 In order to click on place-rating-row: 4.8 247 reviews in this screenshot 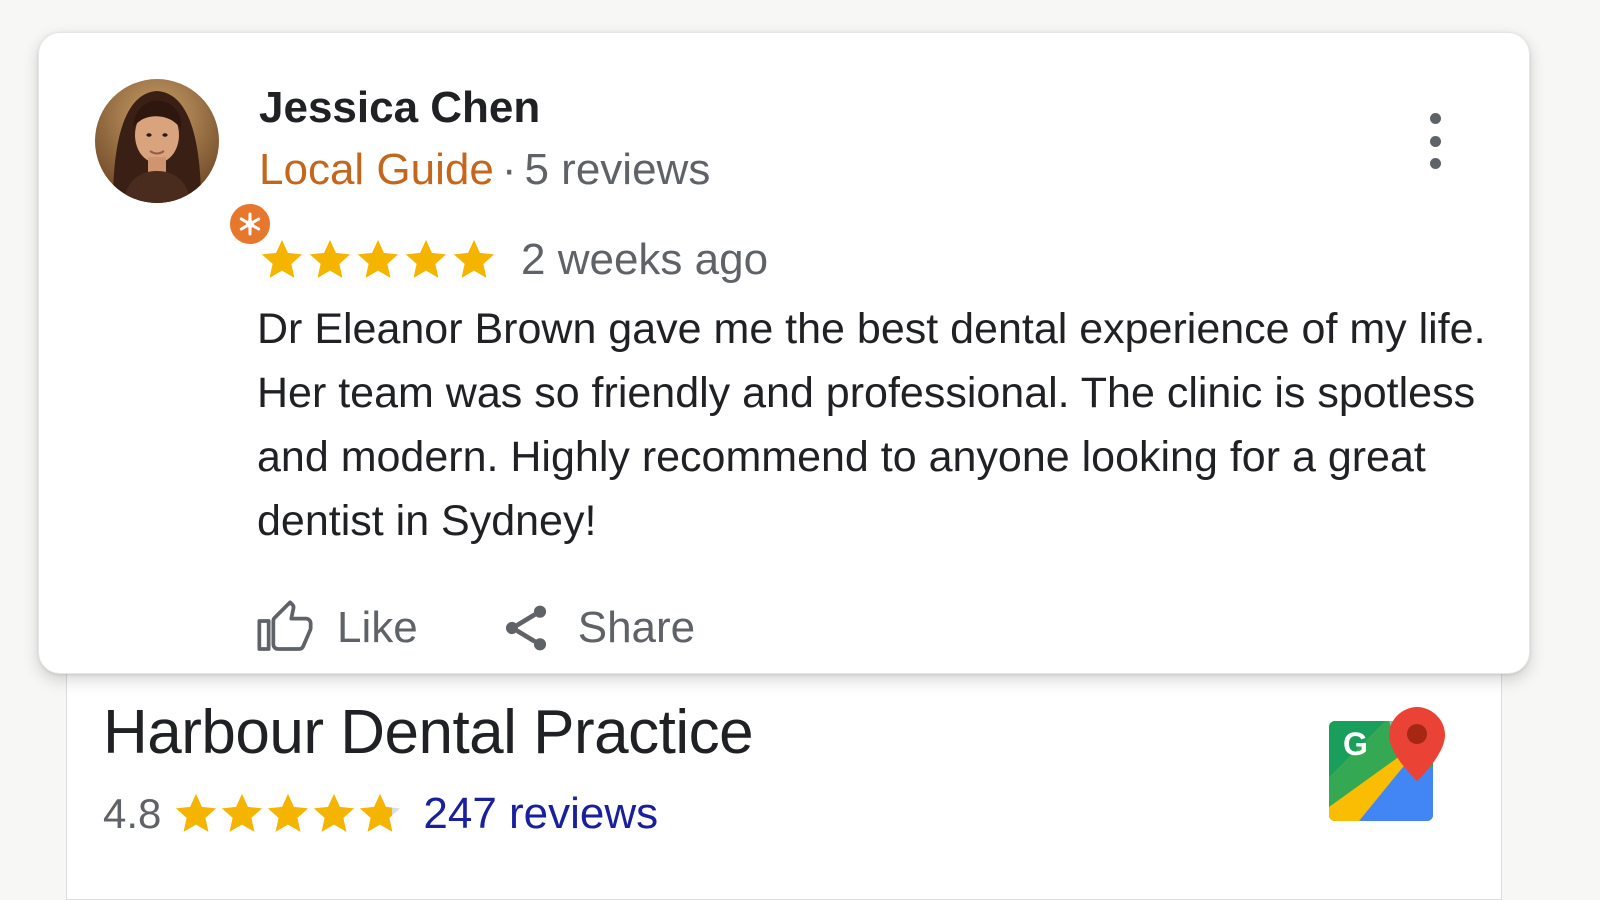, I will do `click(380, 814)`.